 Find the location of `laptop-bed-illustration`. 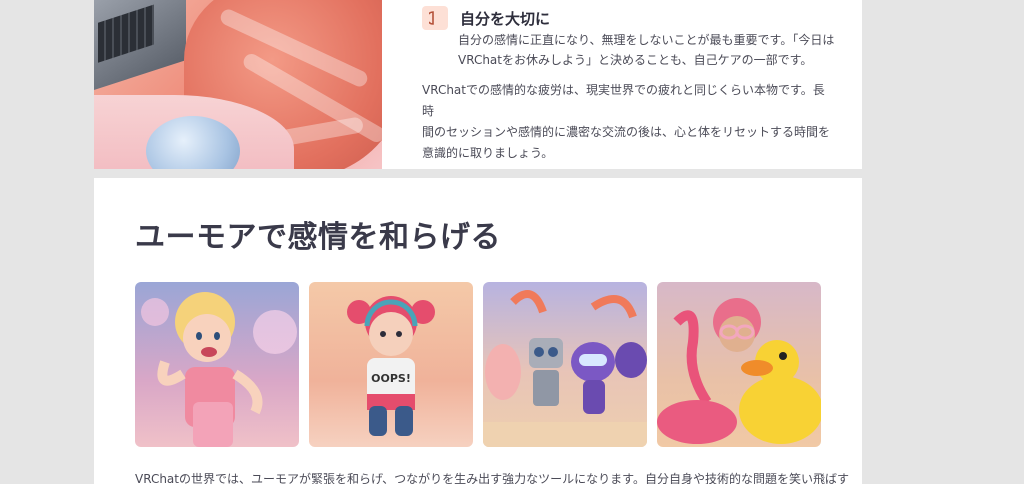

laptop-bed-illustration is located at coordinates (238, 84).